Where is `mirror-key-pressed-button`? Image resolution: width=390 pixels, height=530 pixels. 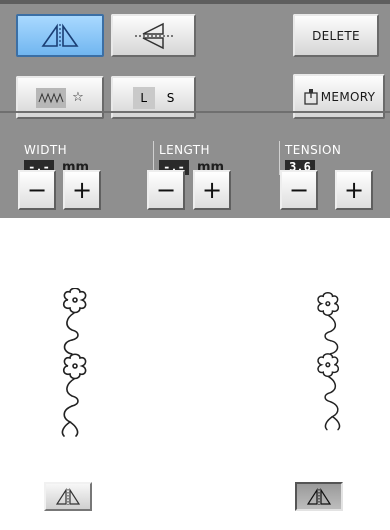
mirror-key-pressed-button is located at coordinates (319, 496).